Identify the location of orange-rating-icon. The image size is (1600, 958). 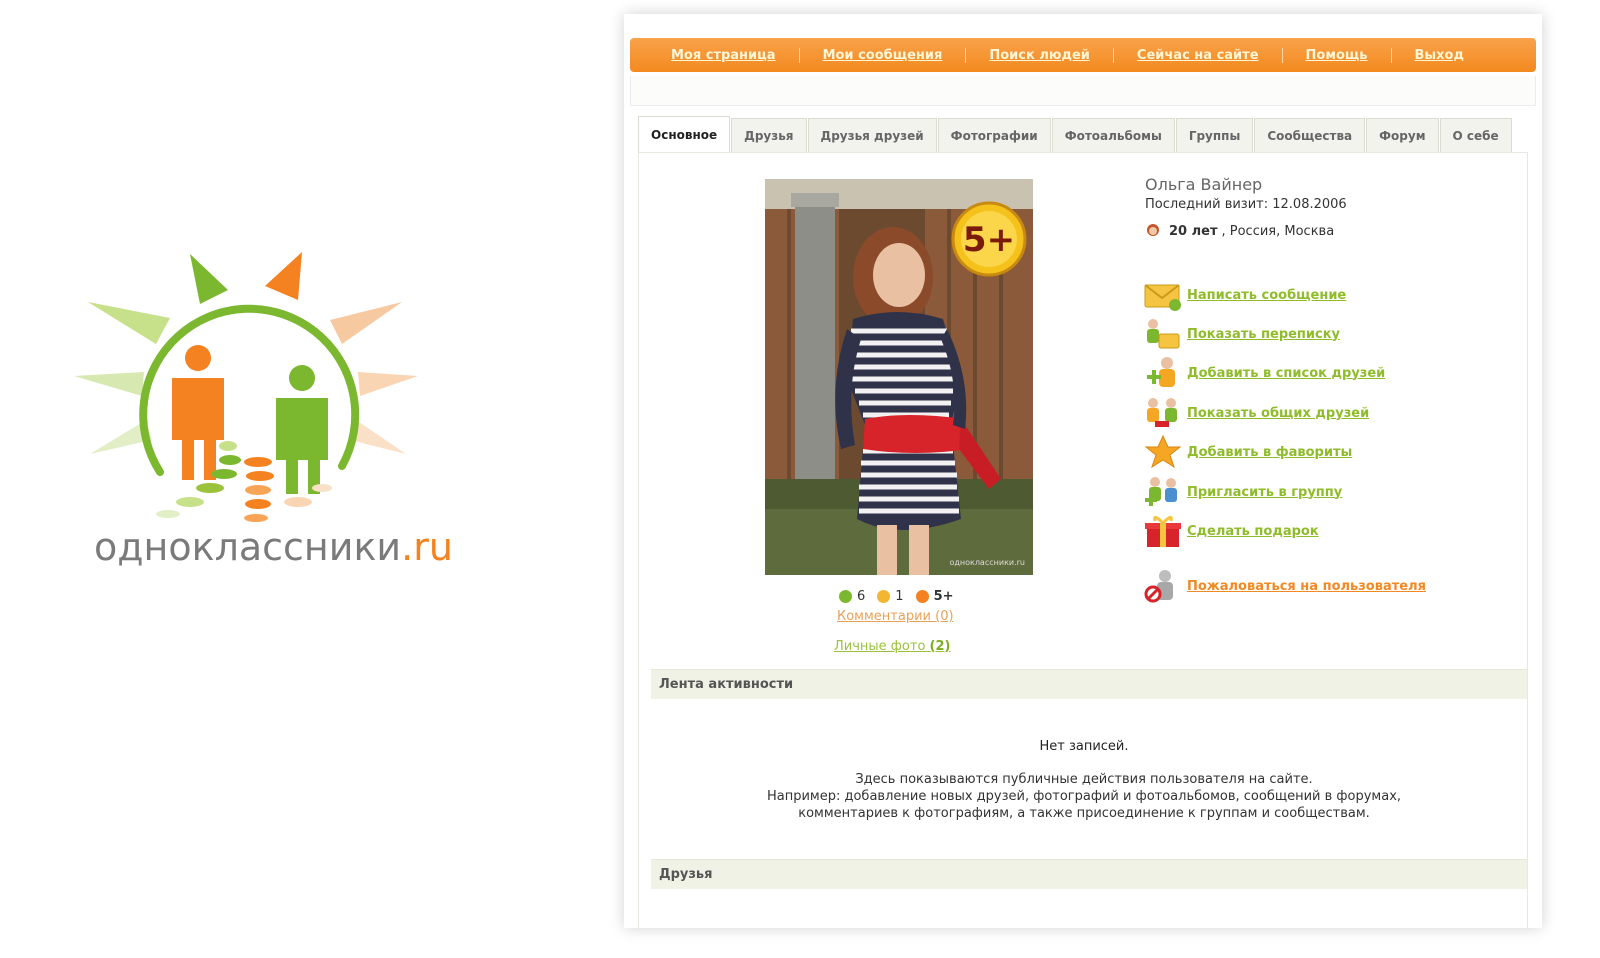
(922, 596).